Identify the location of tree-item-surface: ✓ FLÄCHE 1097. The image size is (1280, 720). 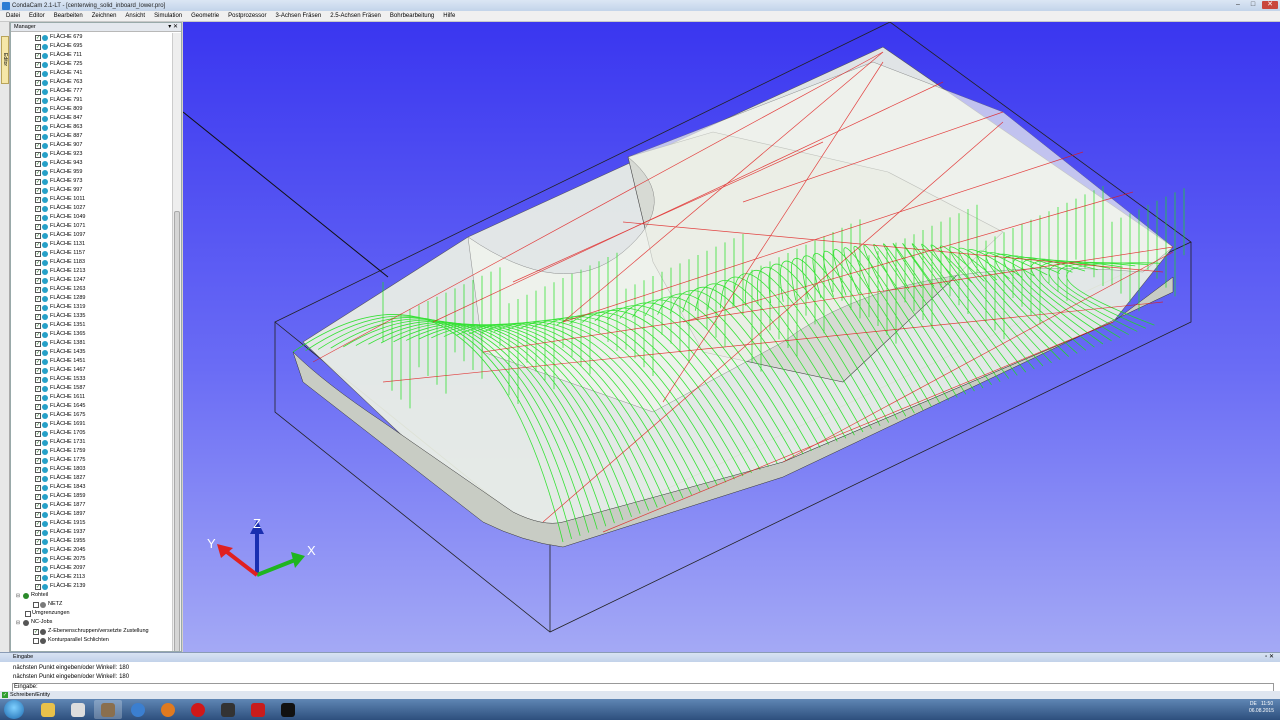
(92, 235).